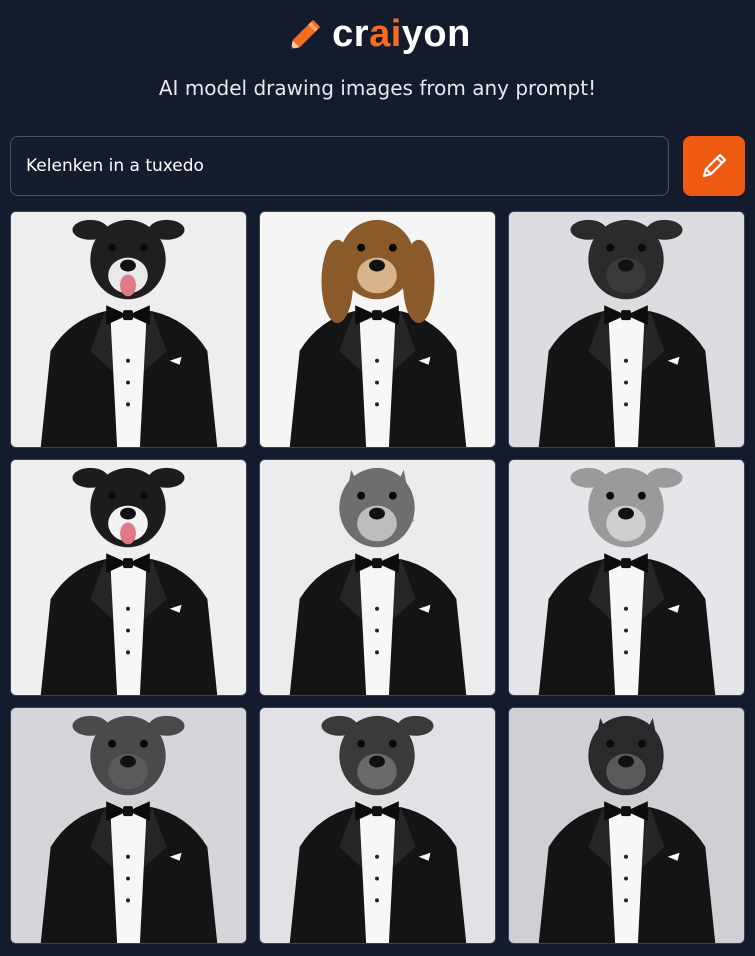 This screenshot has width=755, height=956. Describe the element at coordinates (377, 88) in the screenshot. I see `tagline: AI model drawing images from any prompt!` at that location.